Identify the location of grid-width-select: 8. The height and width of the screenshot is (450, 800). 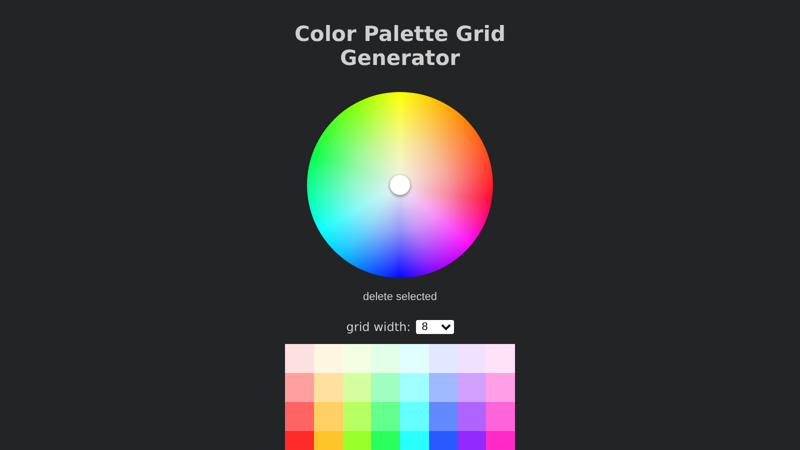
(435, 327).